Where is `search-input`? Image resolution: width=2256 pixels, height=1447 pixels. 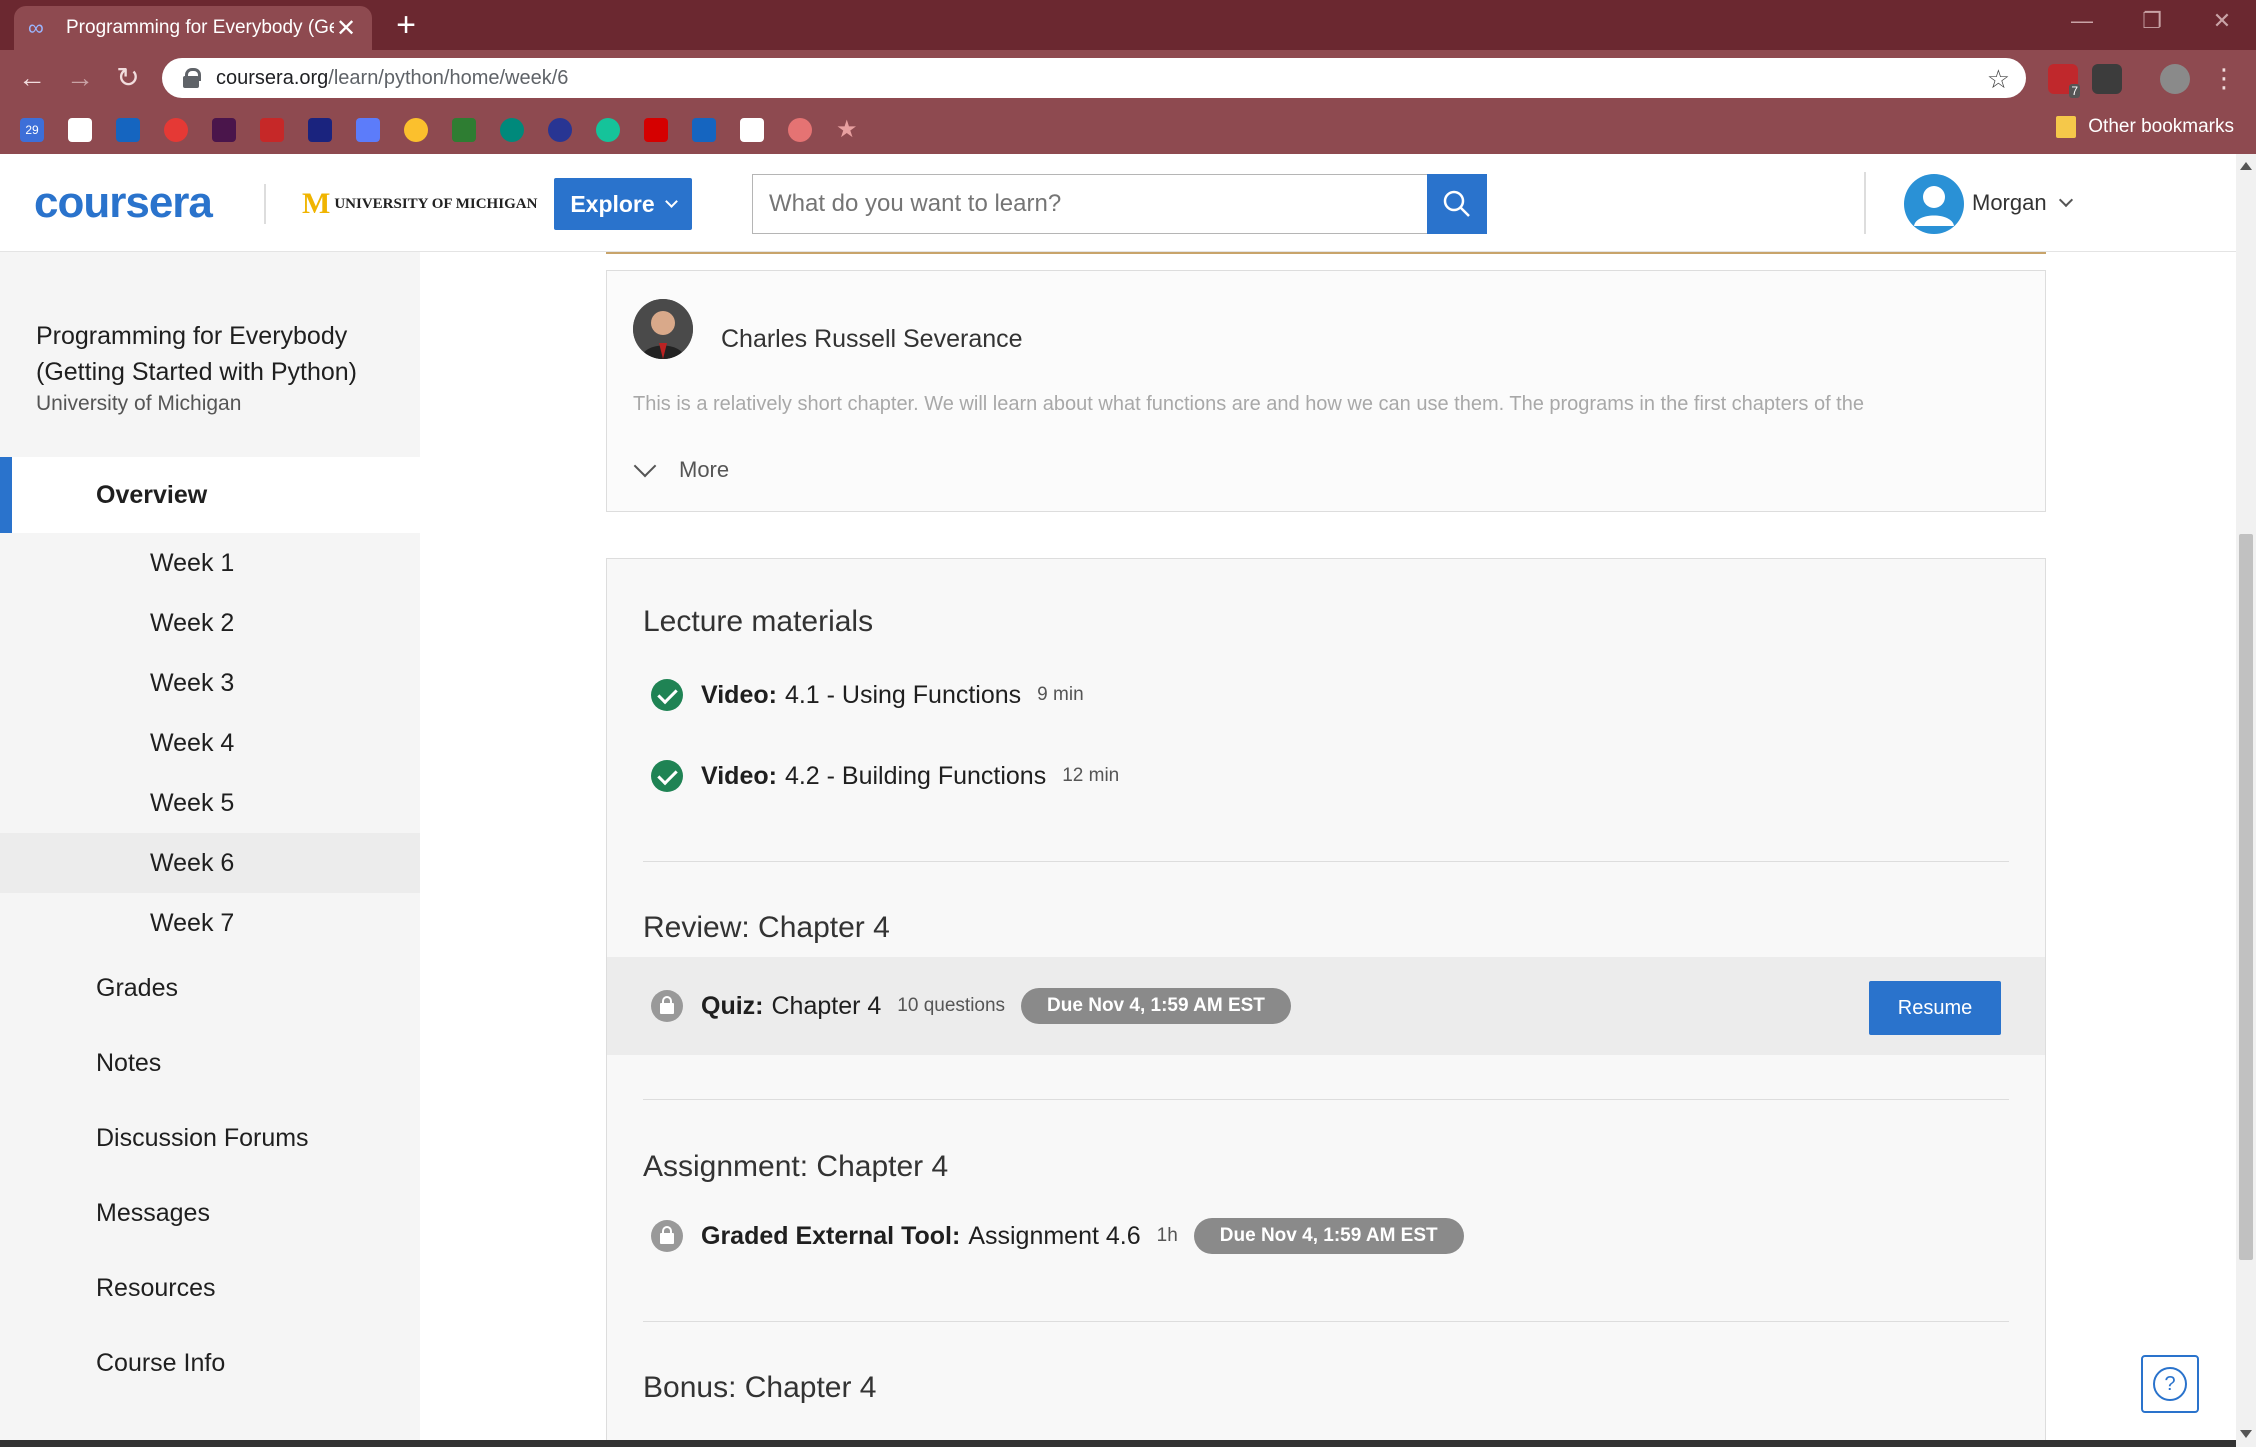
search-input is located at coordinates (1090, 204).